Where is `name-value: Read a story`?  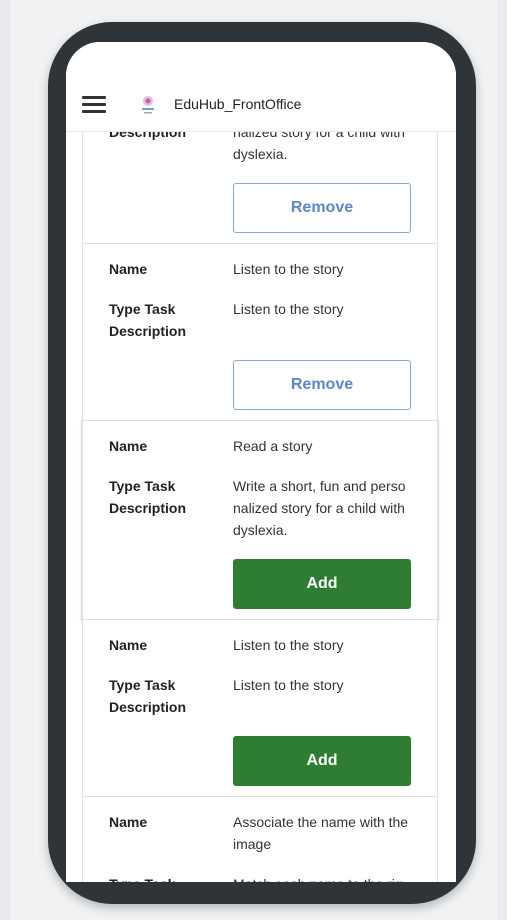
name-value: Read a story is located at coordinates (273, 446).